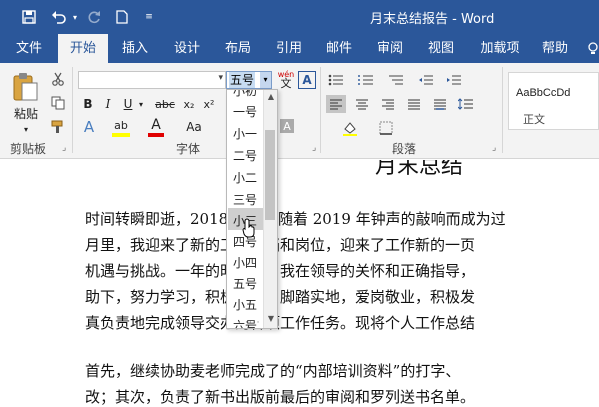 The height and width of the screenshot is (407, 599). I want to click on line-spacing-icon, so click(466, 104).